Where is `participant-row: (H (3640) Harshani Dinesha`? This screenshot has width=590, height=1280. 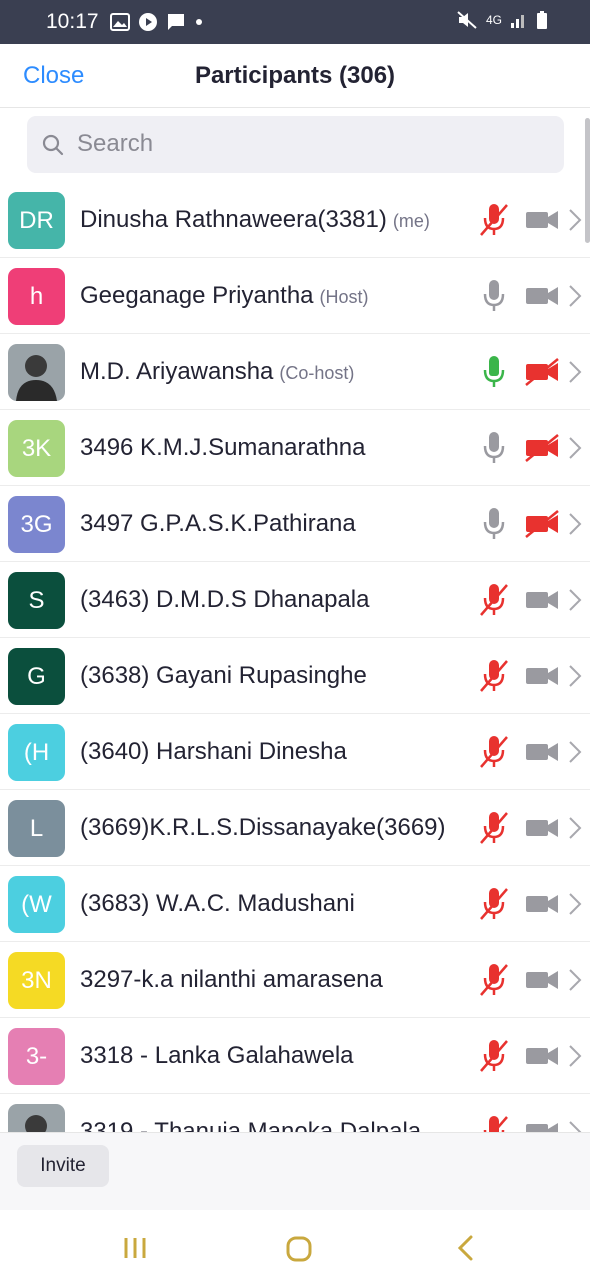
participant-row: (H (3640) Harshani Dinesha is located at coordinates (295, 752).